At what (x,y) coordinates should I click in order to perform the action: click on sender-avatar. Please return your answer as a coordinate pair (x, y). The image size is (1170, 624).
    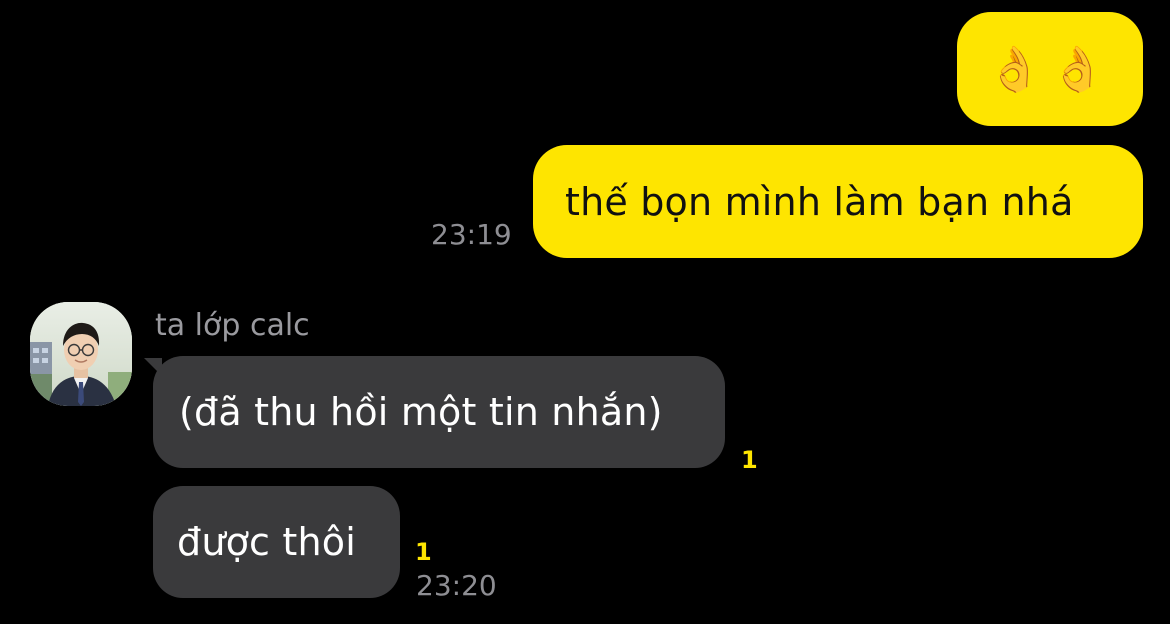
    Looking at the image, I should click on (81, 354).